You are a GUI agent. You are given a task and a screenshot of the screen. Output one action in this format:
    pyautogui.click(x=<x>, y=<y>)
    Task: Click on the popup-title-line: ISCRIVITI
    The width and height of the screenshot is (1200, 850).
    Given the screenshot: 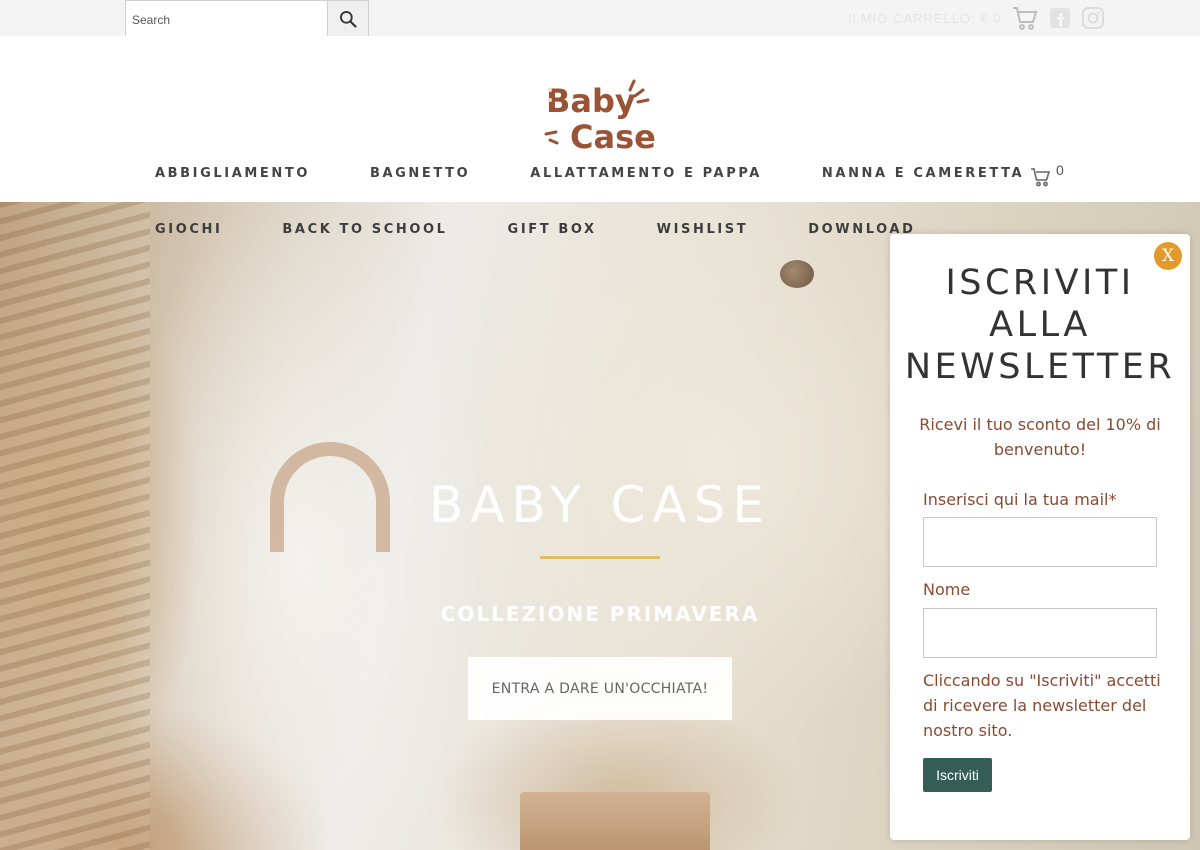 What is the action you would take?
    pyautogui.click(x=1040, y=283)
    